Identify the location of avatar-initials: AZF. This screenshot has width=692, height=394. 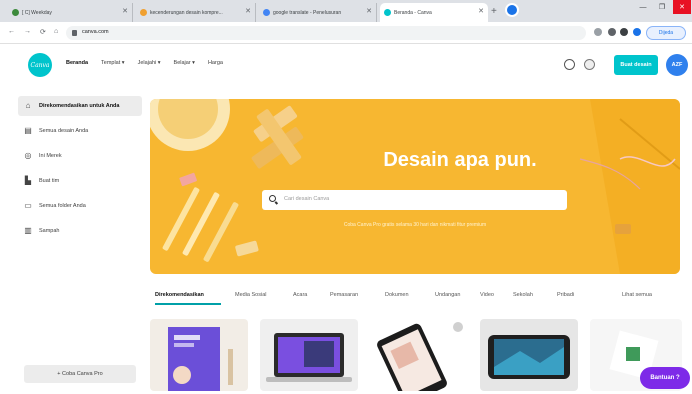
(677, 65).